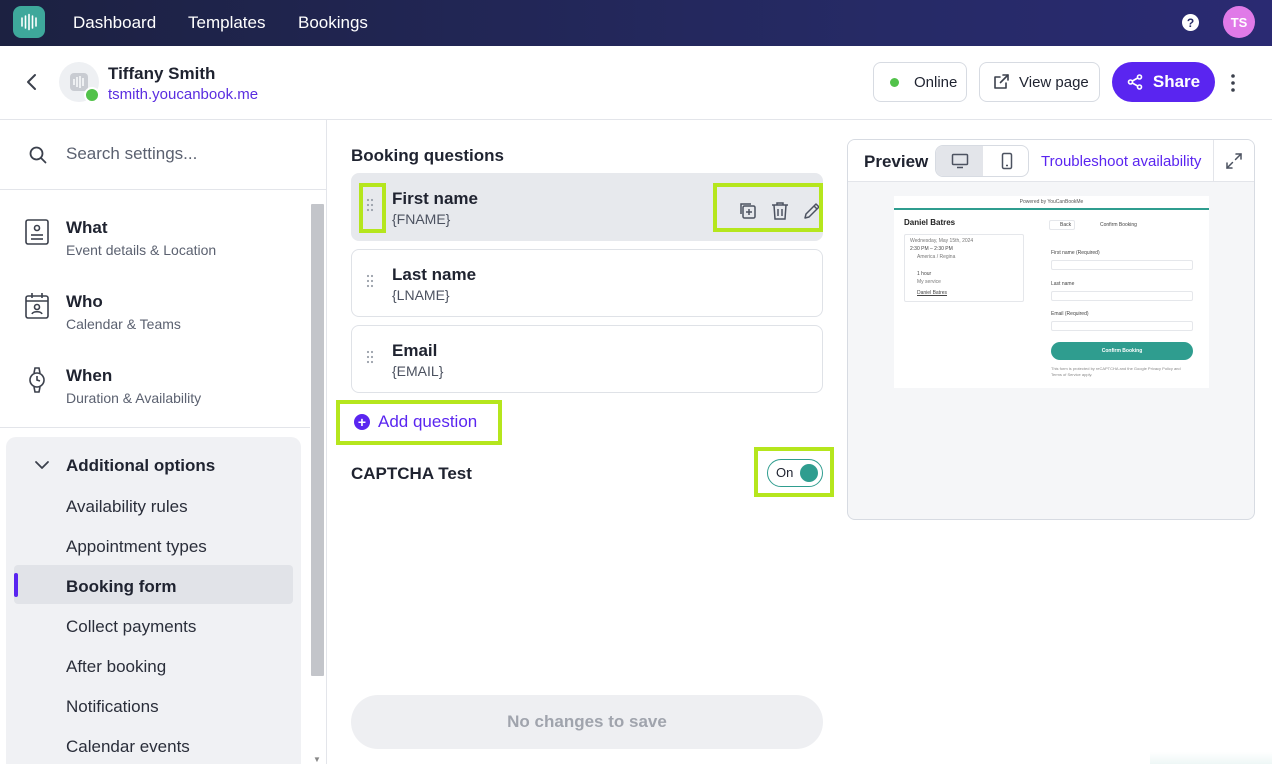  Describe the element at coordinates (896, 161) in the screenshot. I see `preview-title: Preview` at that location.